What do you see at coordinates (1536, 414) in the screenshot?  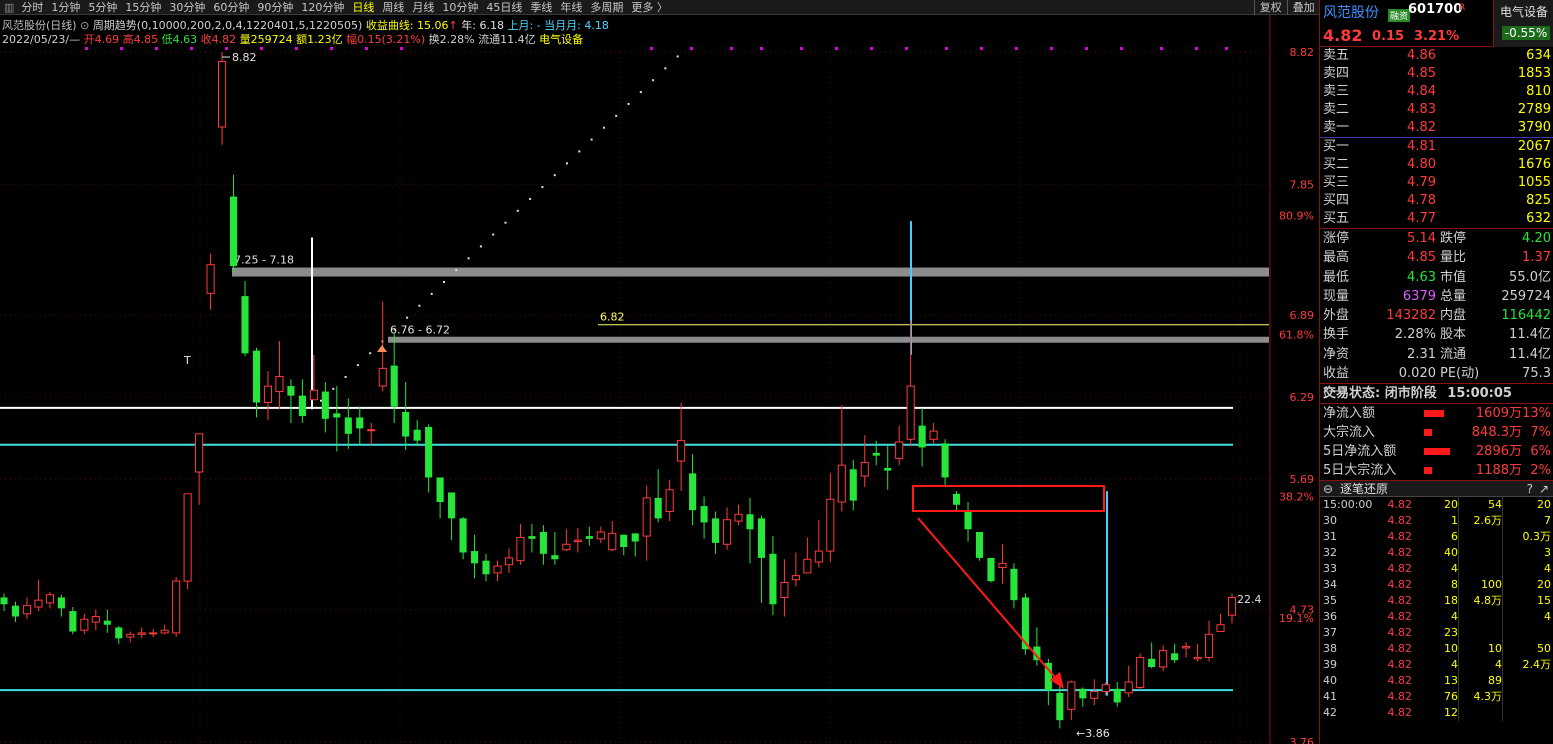 I see `flow-pct: 13%` at bounding box center [1536, 414].